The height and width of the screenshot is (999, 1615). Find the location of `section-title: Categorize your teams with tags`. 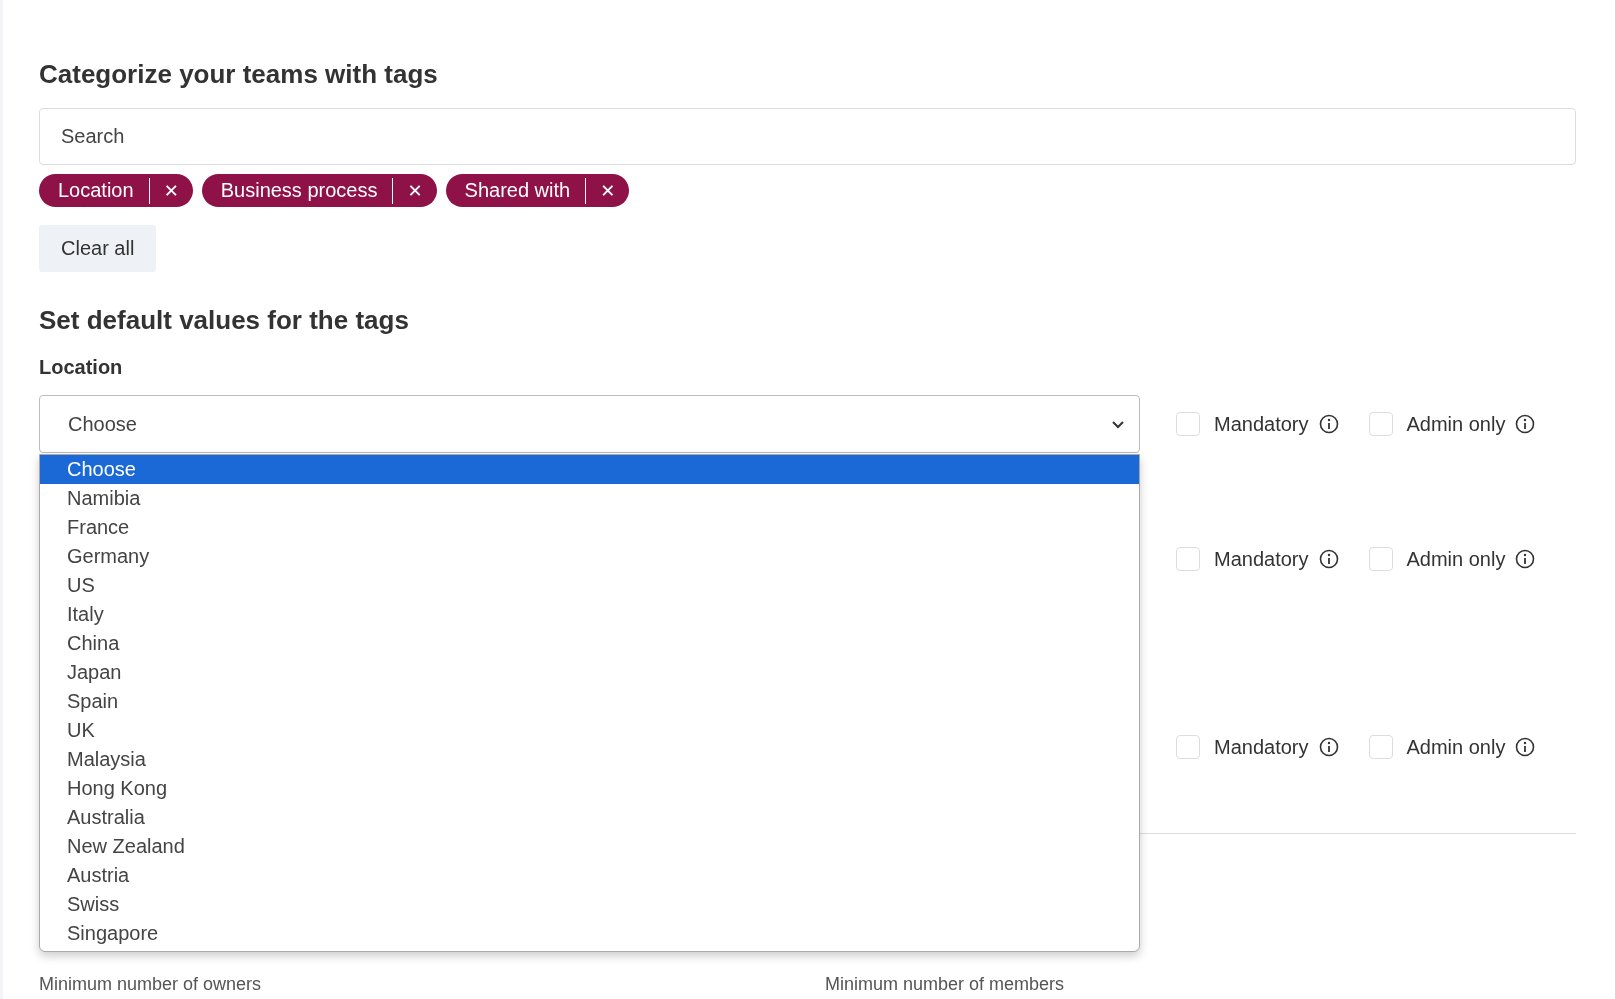

section-title: Categorize your teams with tags is located at coordinates (239, 74).